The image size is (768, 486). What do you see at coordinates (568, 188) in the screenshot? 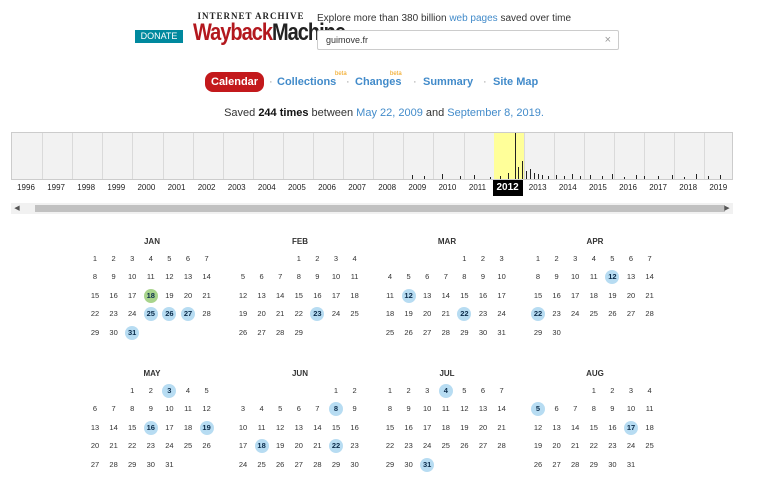
I see `year-label-2014: 2014` at bounding box center [568, 188].